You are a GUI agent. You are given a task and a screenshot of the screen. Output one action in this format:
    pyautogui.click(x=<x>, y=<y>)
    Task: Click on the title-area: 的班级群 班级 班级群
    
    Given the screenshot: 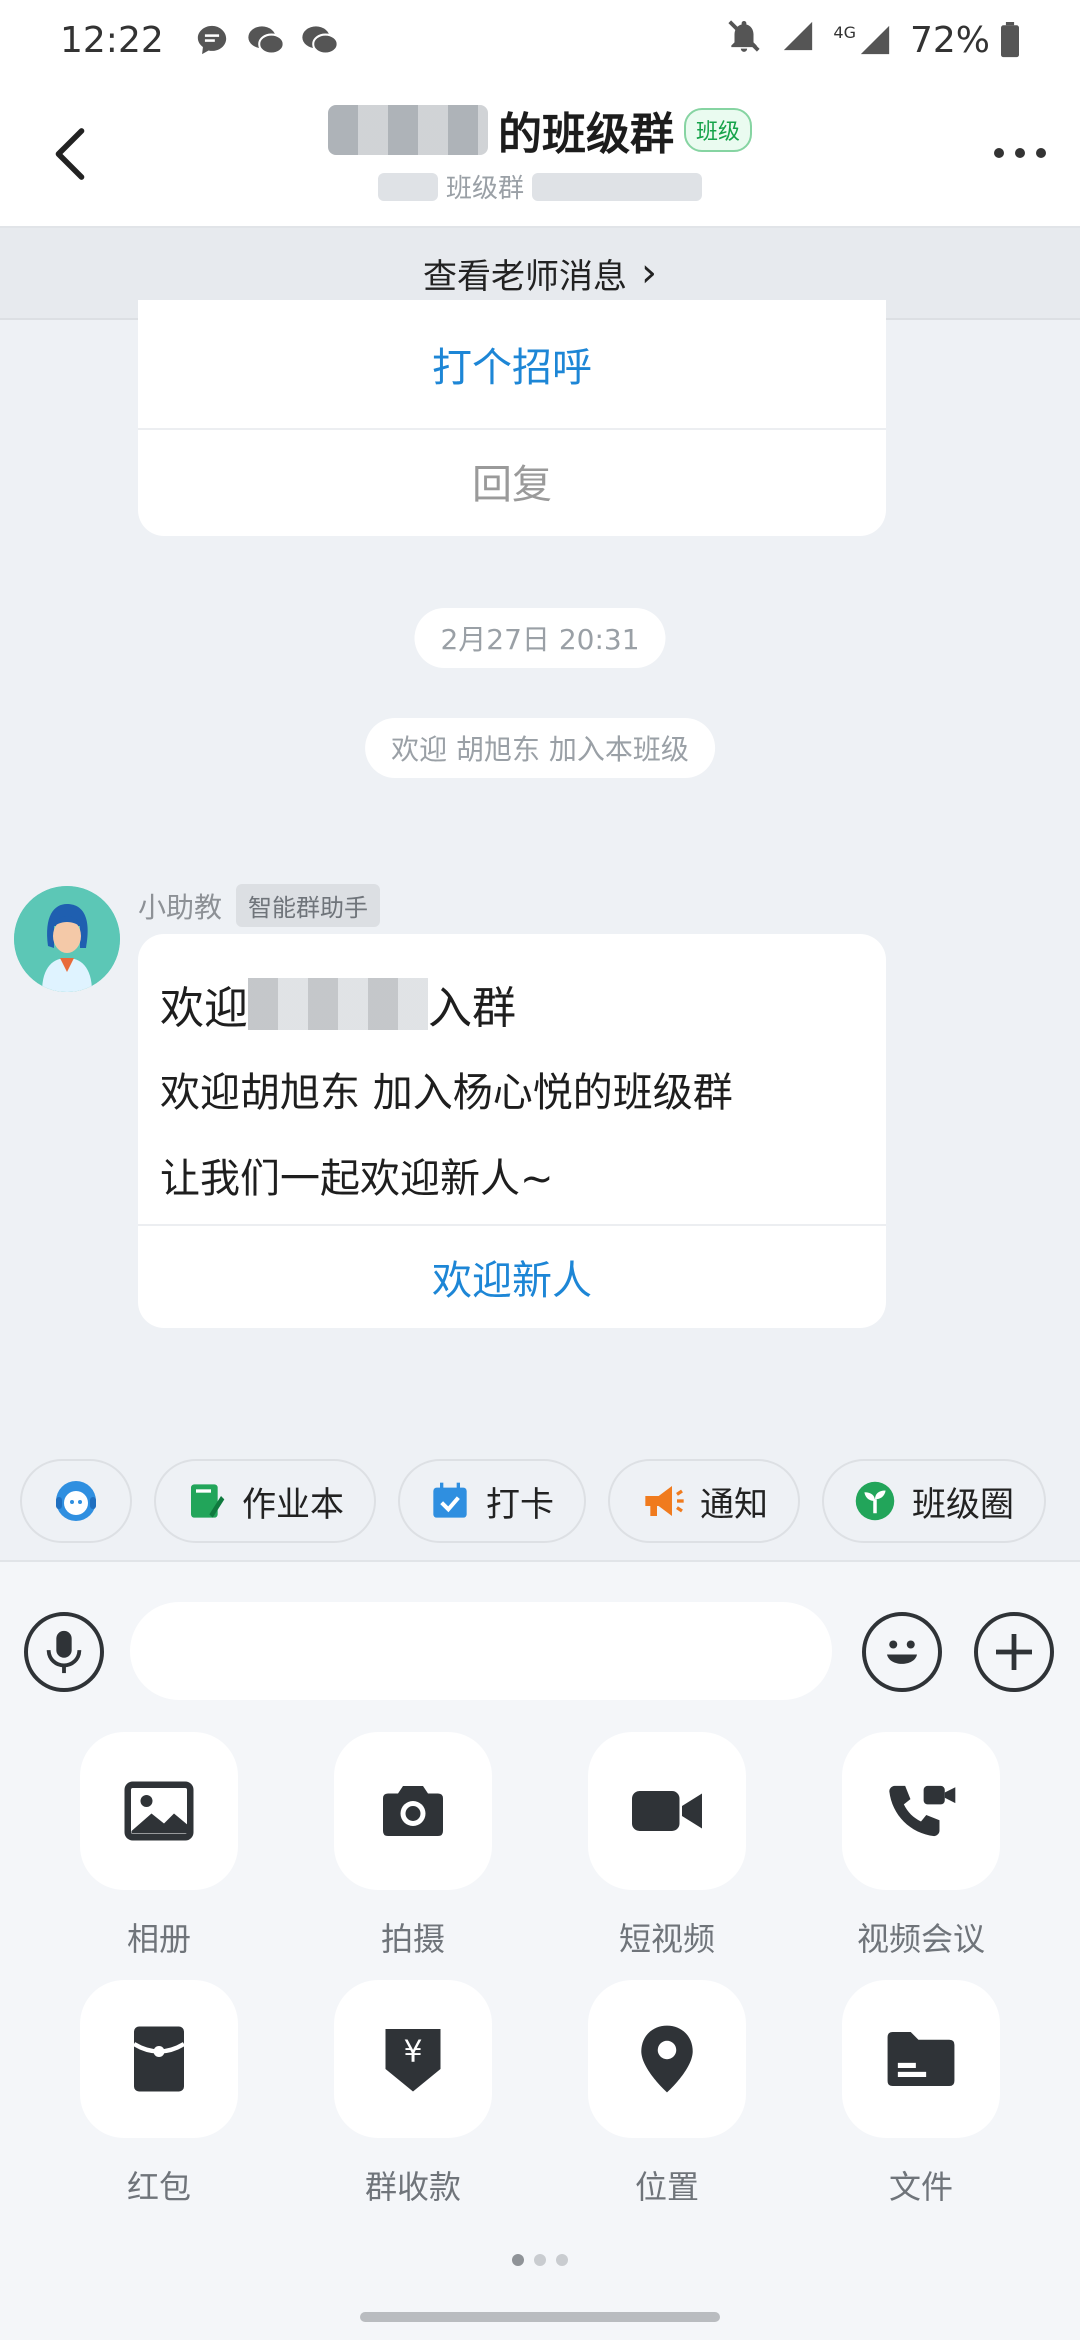 What is the action you would take?
    pyautogui.click(x=540, y=151)
    